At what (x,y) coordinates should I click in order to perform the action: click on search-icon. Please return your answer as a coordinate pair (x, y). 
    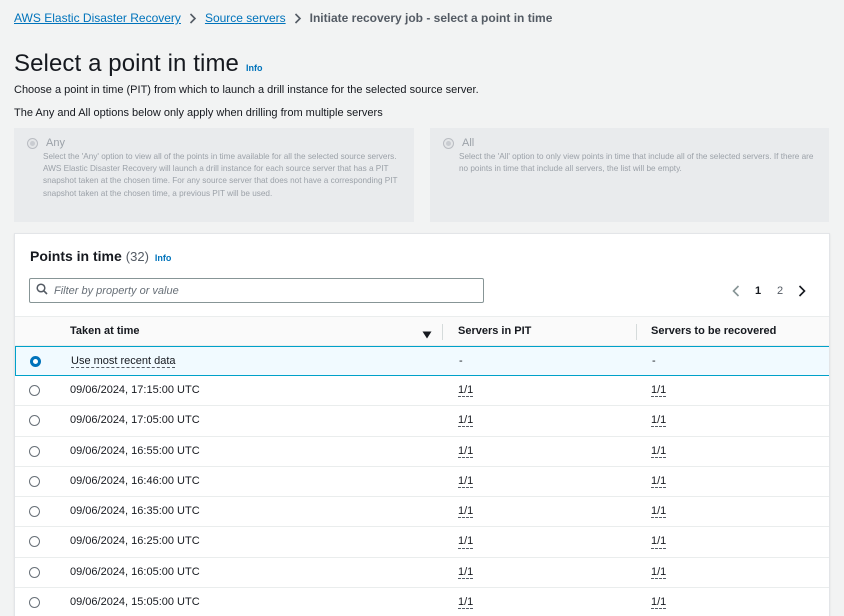
    Looking at the image, I should click on (42, 291).